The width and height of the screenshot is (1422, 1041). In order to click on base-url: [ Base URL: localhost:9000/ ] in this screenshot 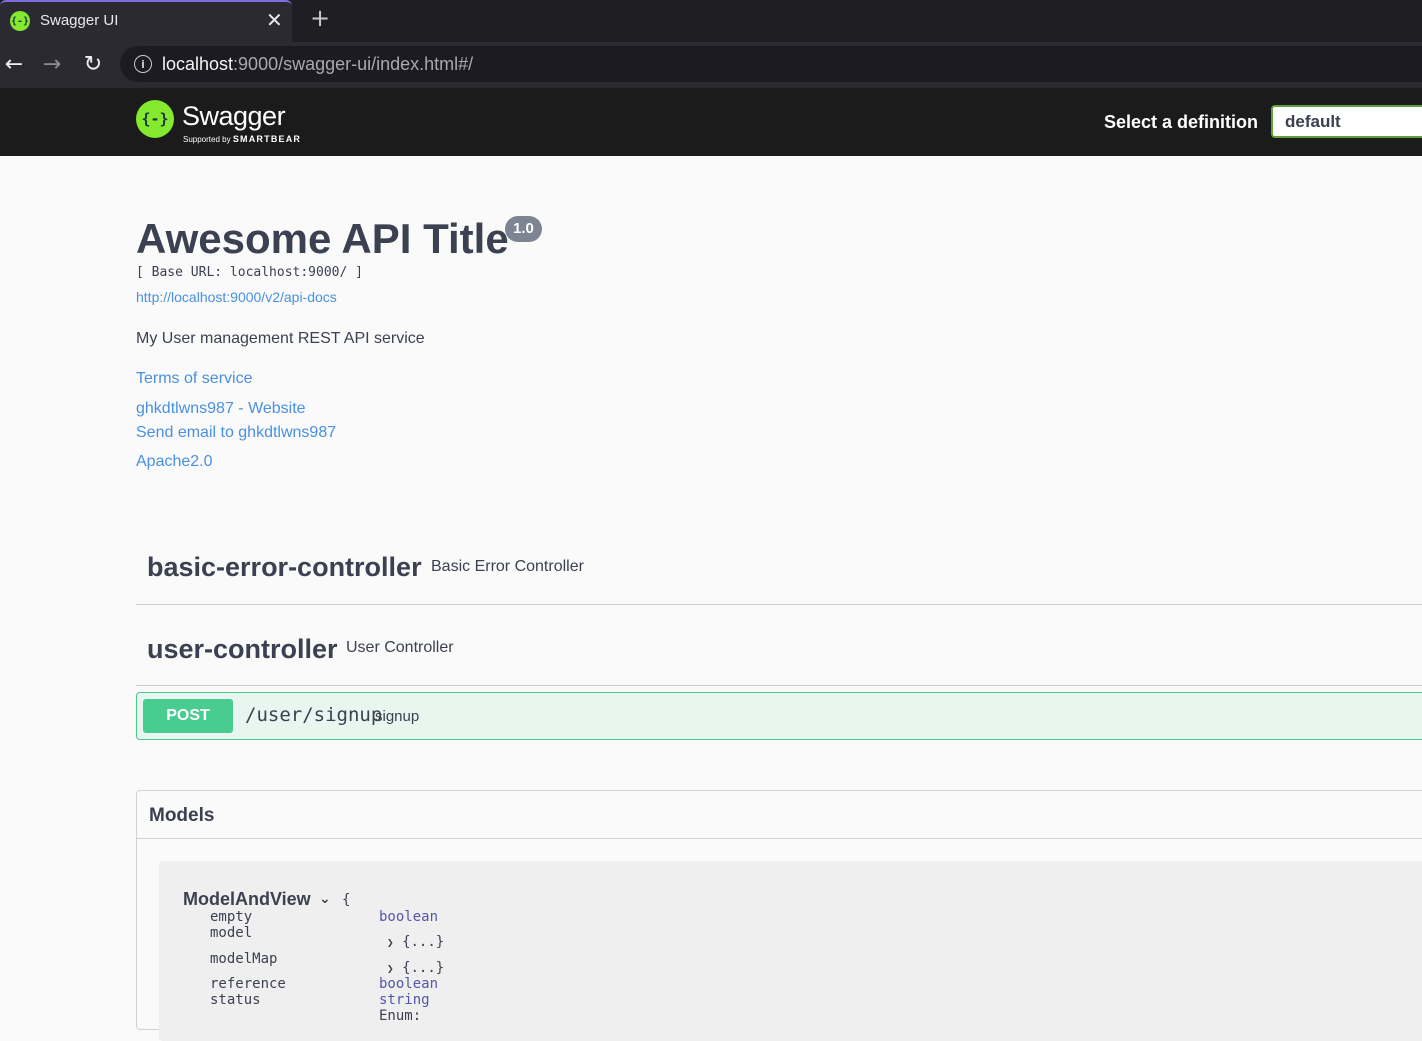, I will do `click(249, 272)`.